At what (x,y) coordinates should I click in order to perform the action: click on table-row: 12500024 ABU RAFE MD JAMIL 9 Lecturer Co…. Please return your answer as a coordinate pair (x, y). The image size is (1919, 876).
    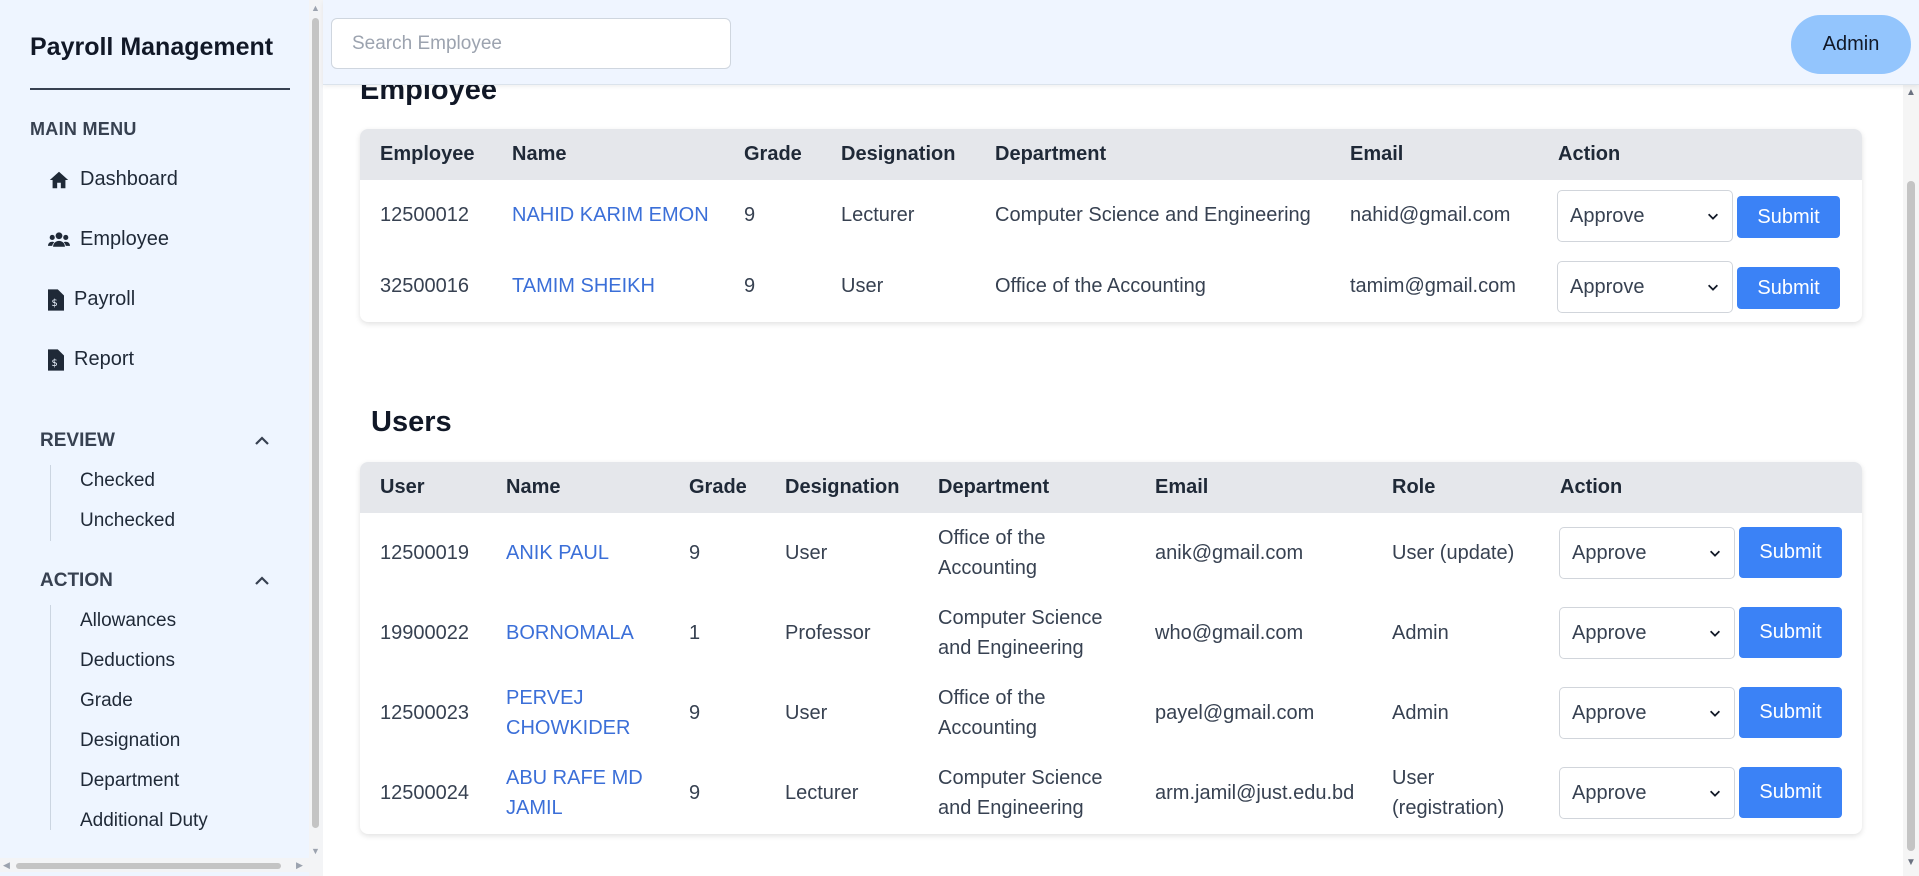
    Looking at the image, I should click on (1111, 793).